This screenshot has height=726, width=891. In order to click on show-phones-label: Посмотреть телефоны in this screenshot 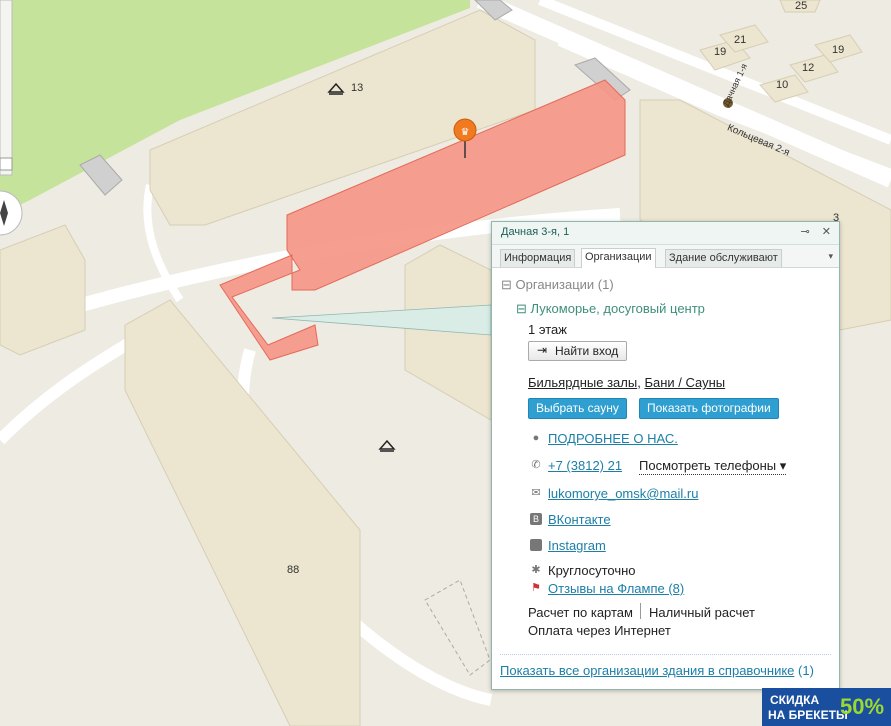, I will do `click(708, 465)`.